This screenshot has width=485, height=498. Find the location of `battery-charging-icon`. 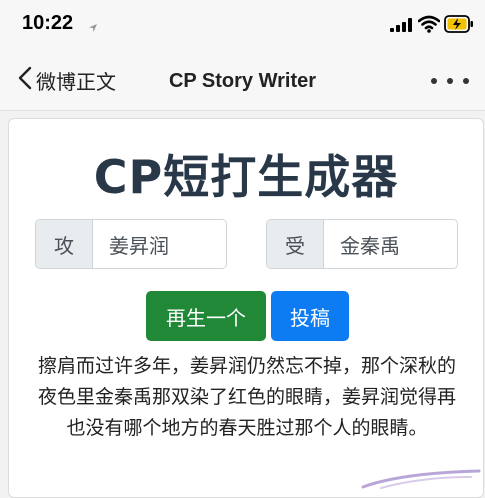

battery-charging-icon is located at coordinates (459, 26).